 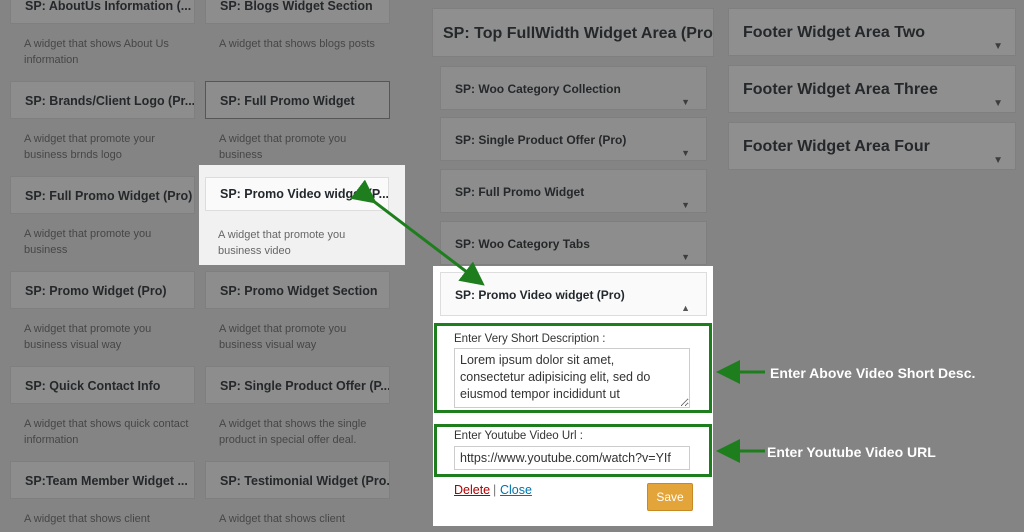 What do you see at coordinates (873, 373) in the screenshot?
I see `desc-annotation: Enter Above Video Short Desc.` at bounding box center [873, 373].